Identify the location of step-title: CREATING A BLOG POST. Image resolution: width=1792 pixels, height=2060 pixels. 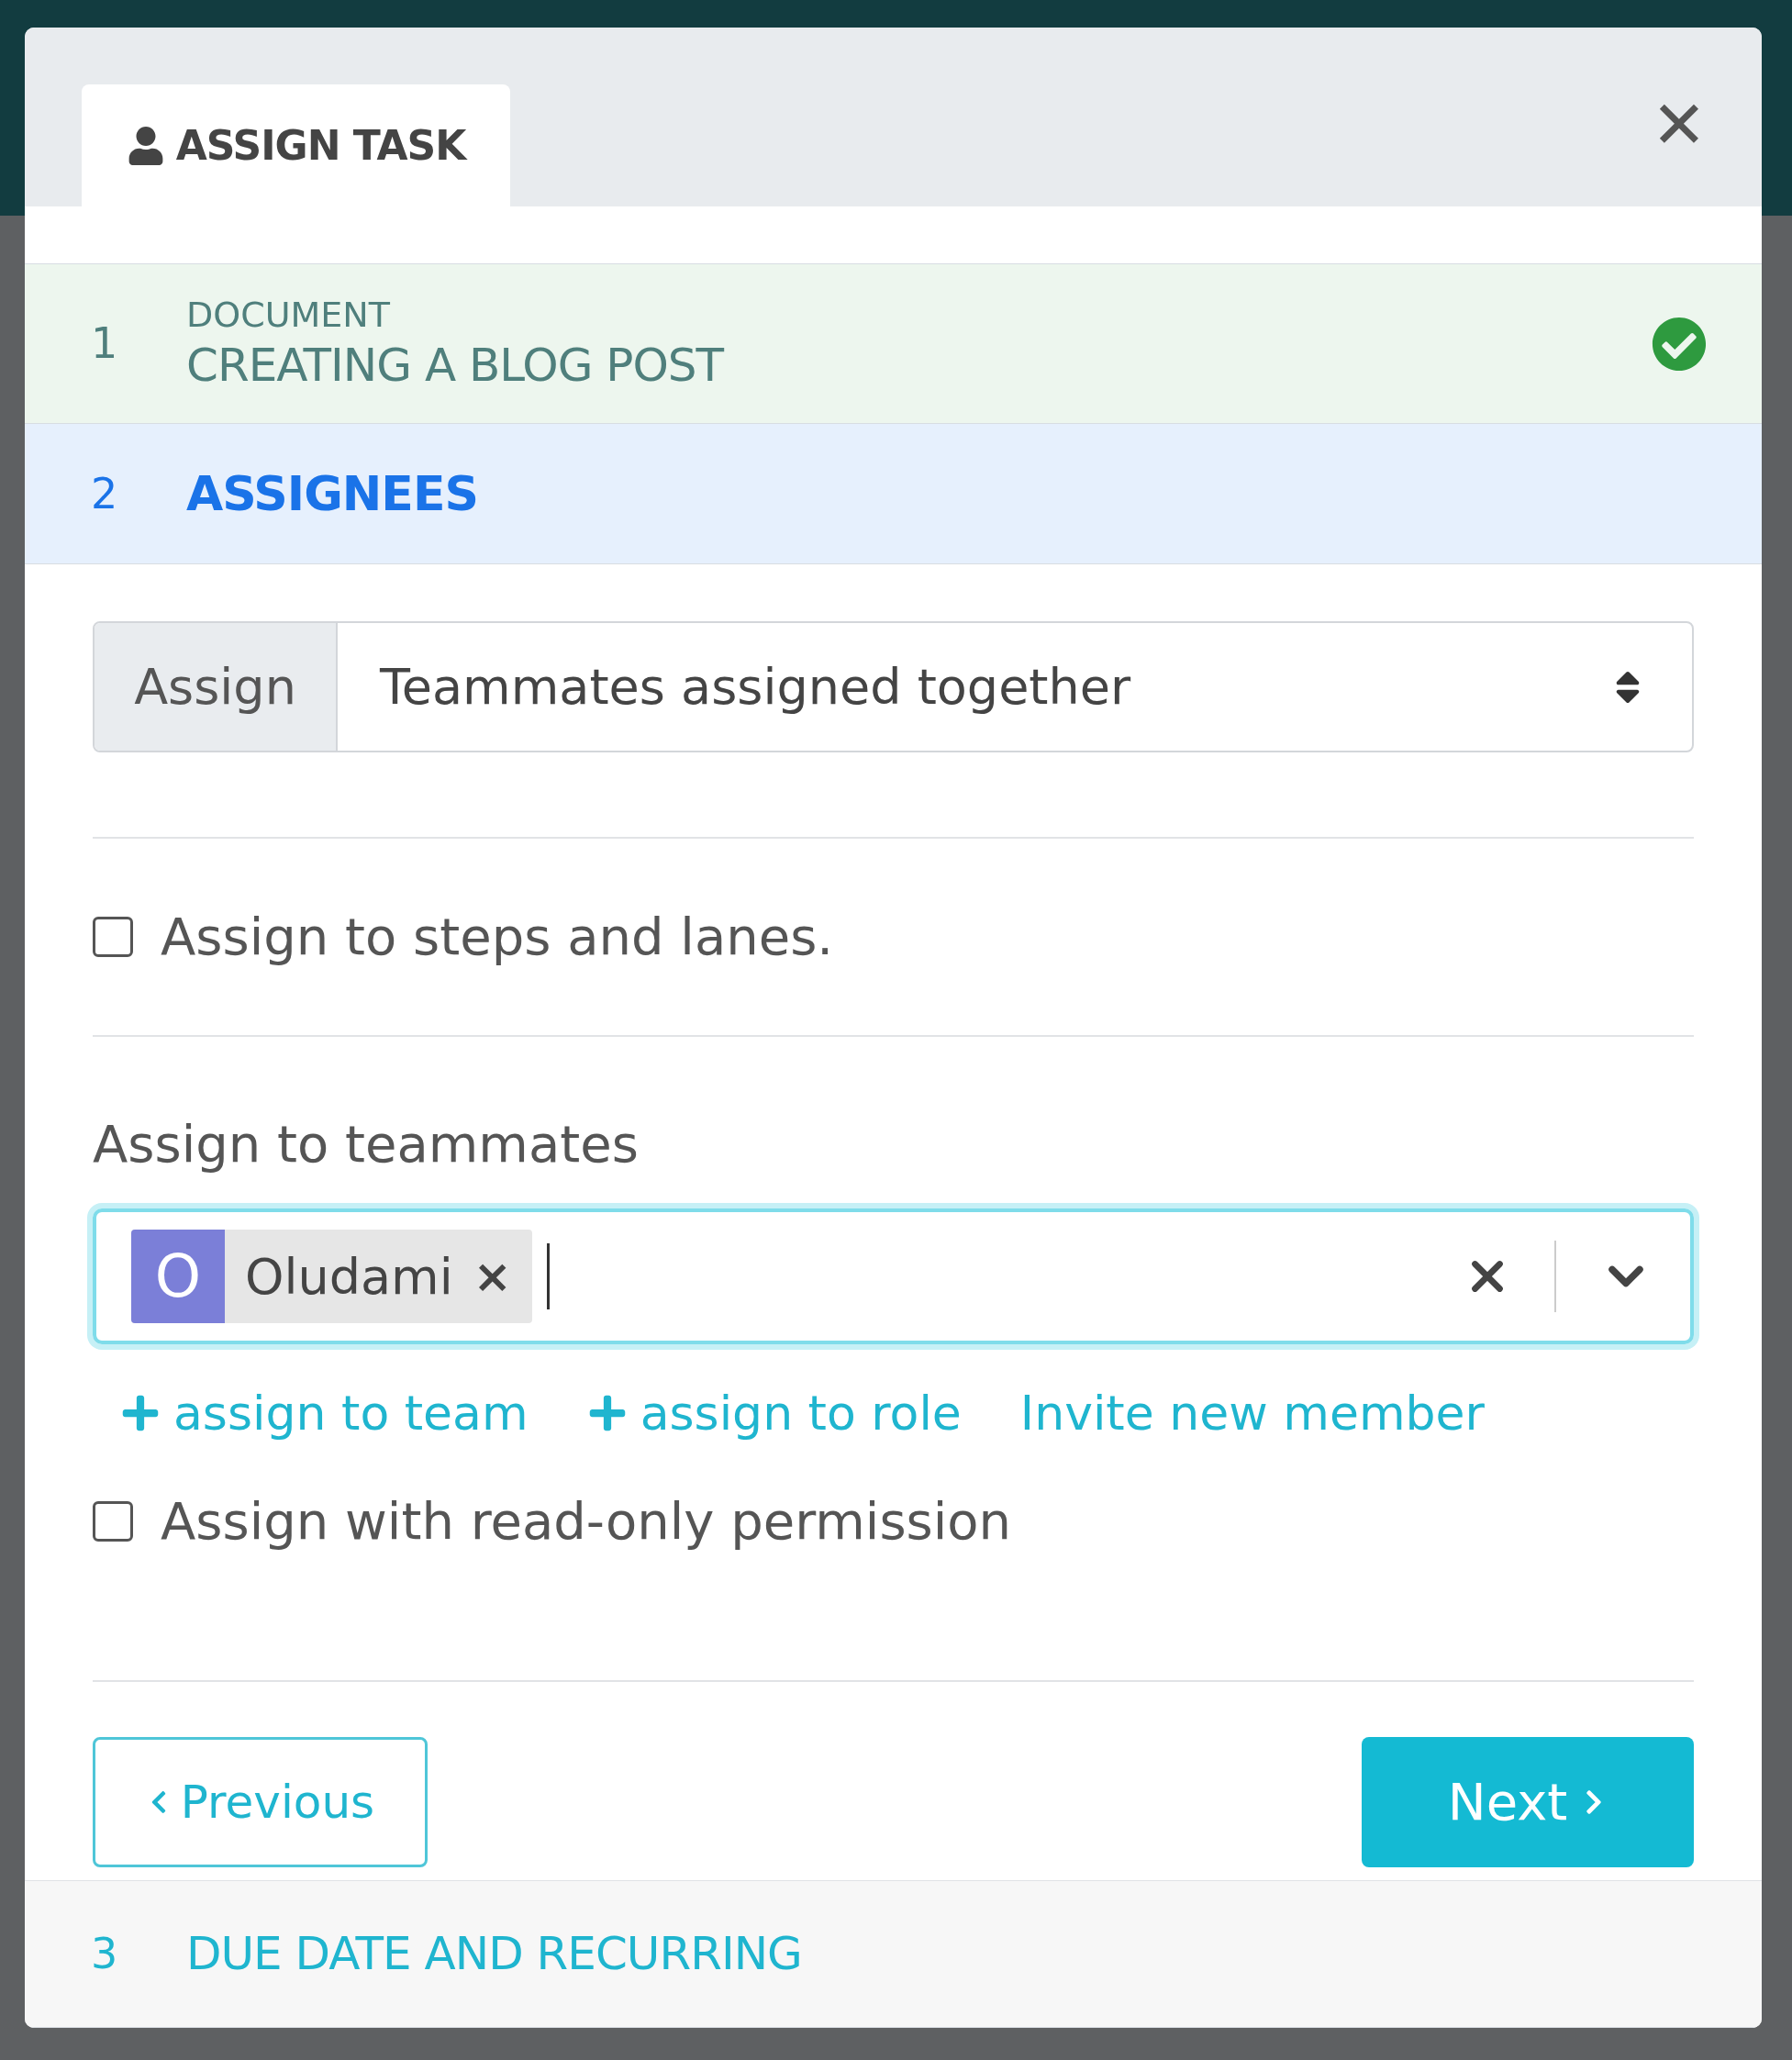
(456, 366).